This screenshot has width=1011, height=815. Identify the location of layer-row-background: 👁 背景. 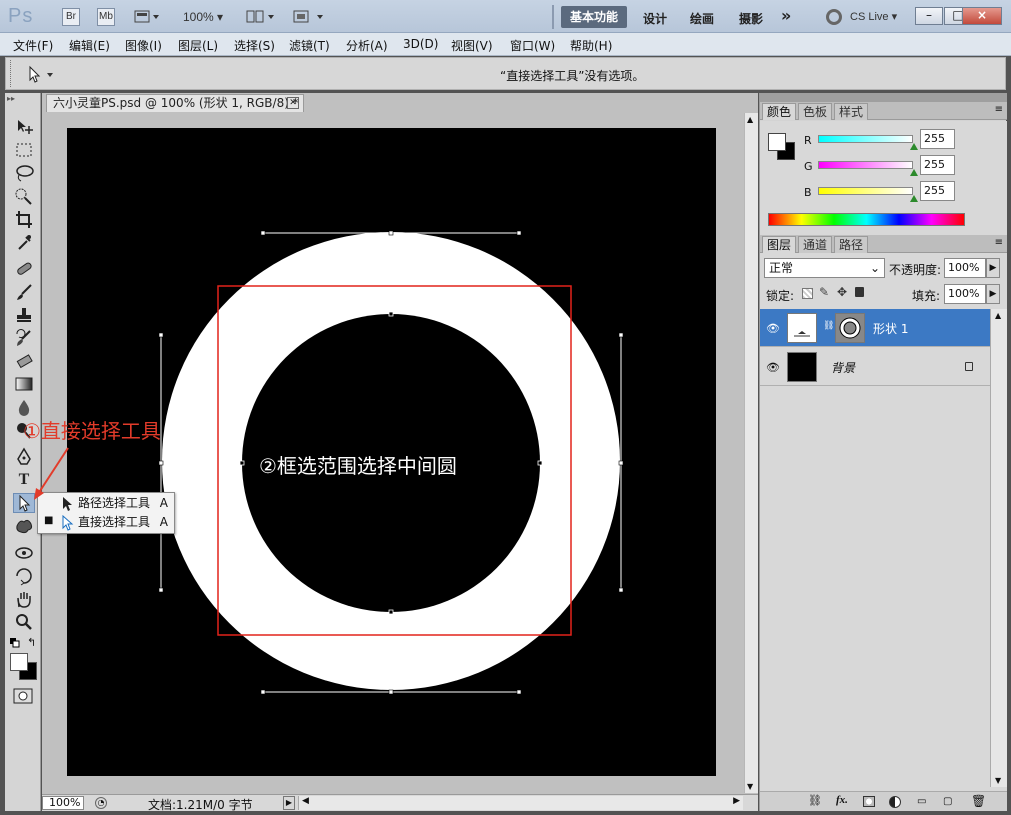
(875, 367).